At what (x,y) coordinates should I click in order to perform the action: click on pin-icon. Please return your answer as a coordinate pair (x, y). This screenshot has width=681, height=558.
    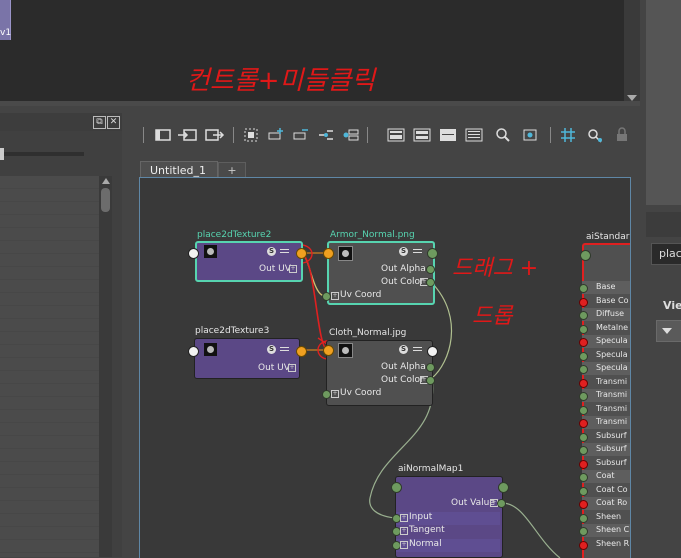
    Looking at the image, I should click on (595, 135).